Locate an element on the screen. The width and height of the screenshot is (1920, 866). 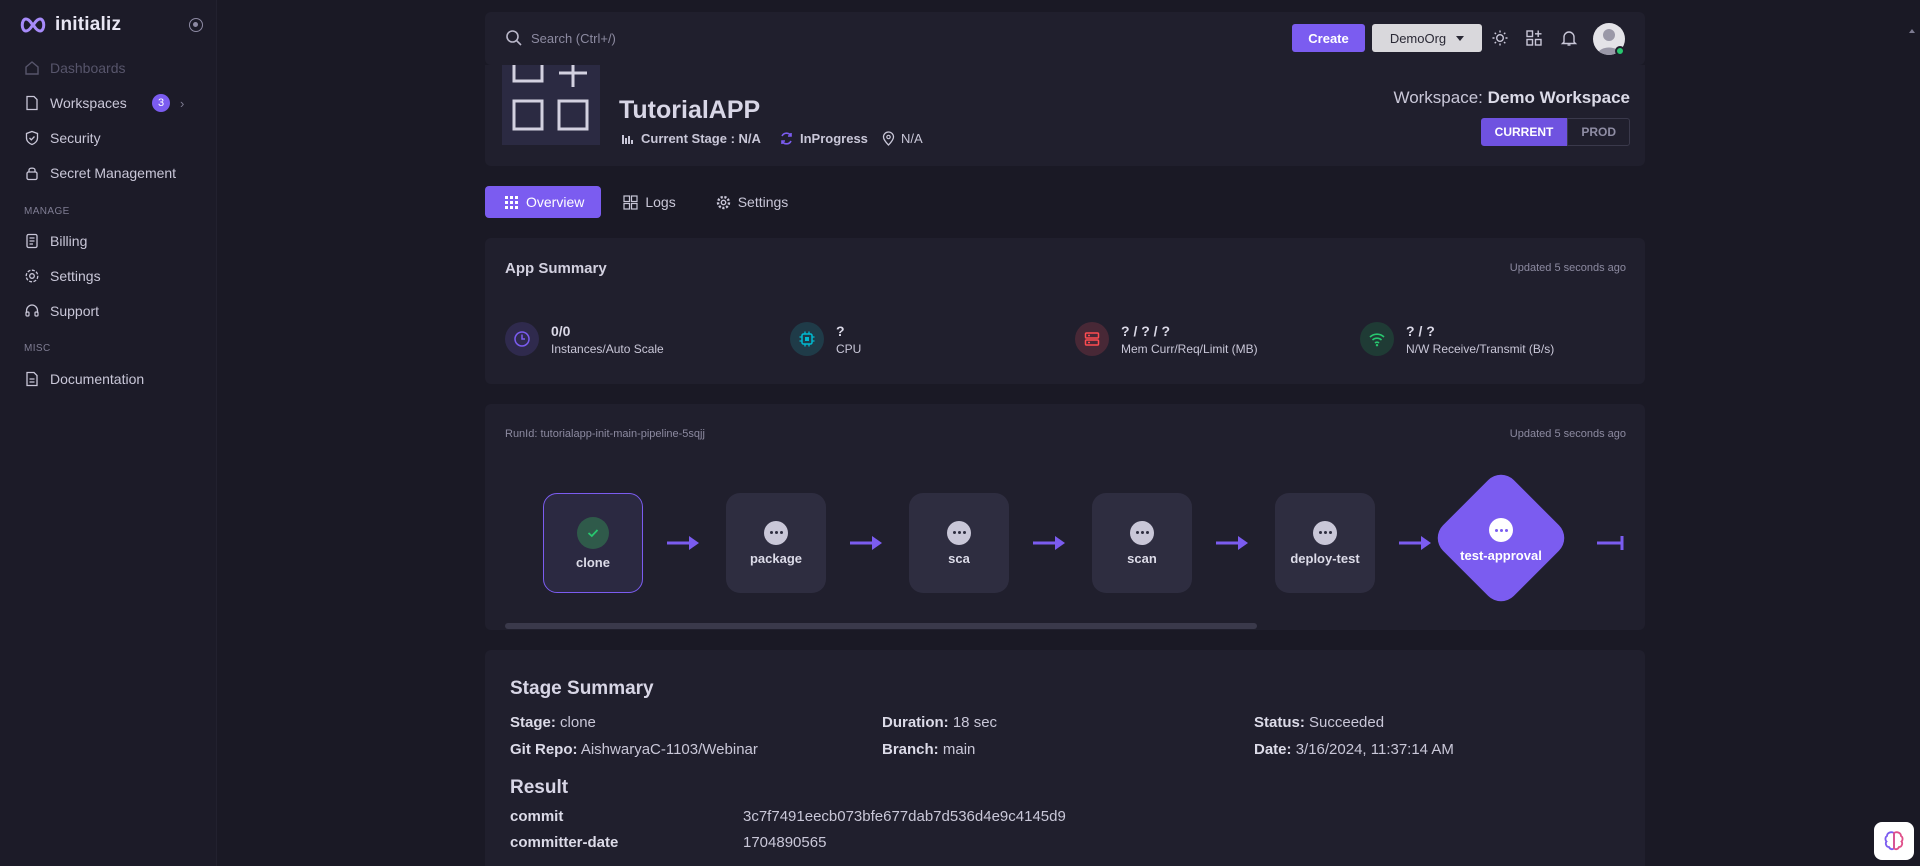
location-meta: N/A is located at coordinates (902, 138).